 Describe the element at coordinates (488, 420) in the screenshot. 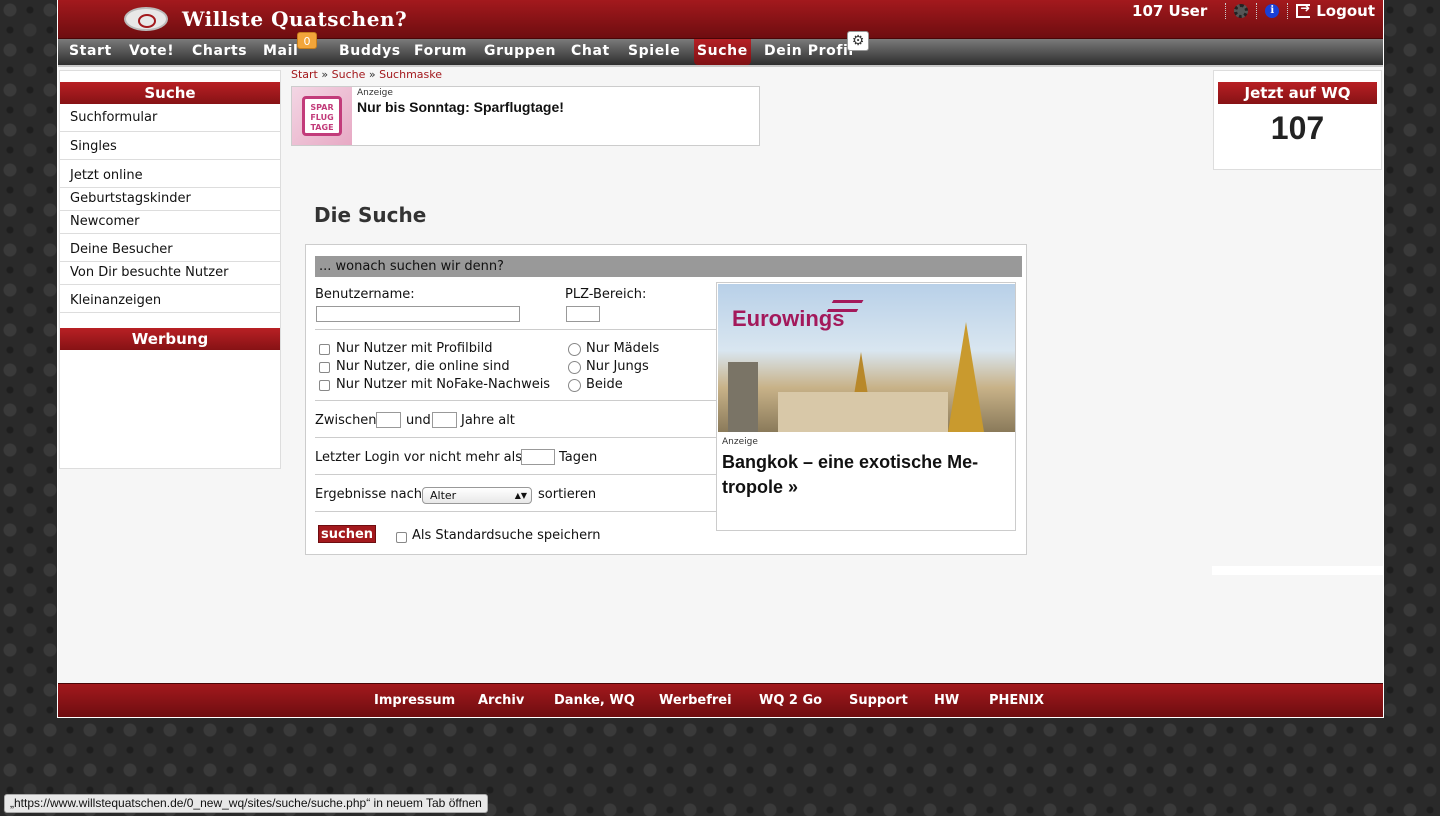

I see `age-suffix-label: Jahre alt` at that location.